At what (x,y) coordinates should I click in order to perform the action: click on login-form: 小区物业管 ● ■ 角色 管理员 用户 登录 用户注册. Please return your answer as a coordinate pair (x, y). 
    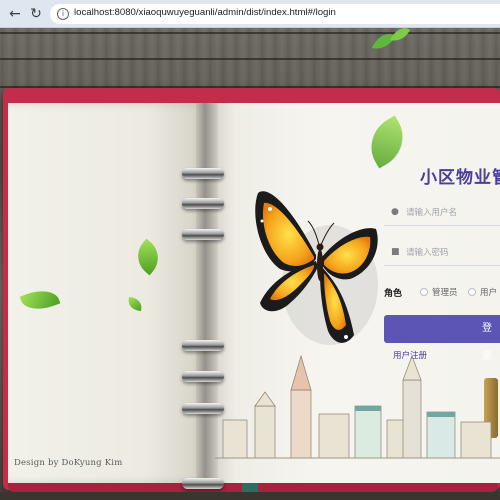
    Looking at the image, I should click on (439, 253).